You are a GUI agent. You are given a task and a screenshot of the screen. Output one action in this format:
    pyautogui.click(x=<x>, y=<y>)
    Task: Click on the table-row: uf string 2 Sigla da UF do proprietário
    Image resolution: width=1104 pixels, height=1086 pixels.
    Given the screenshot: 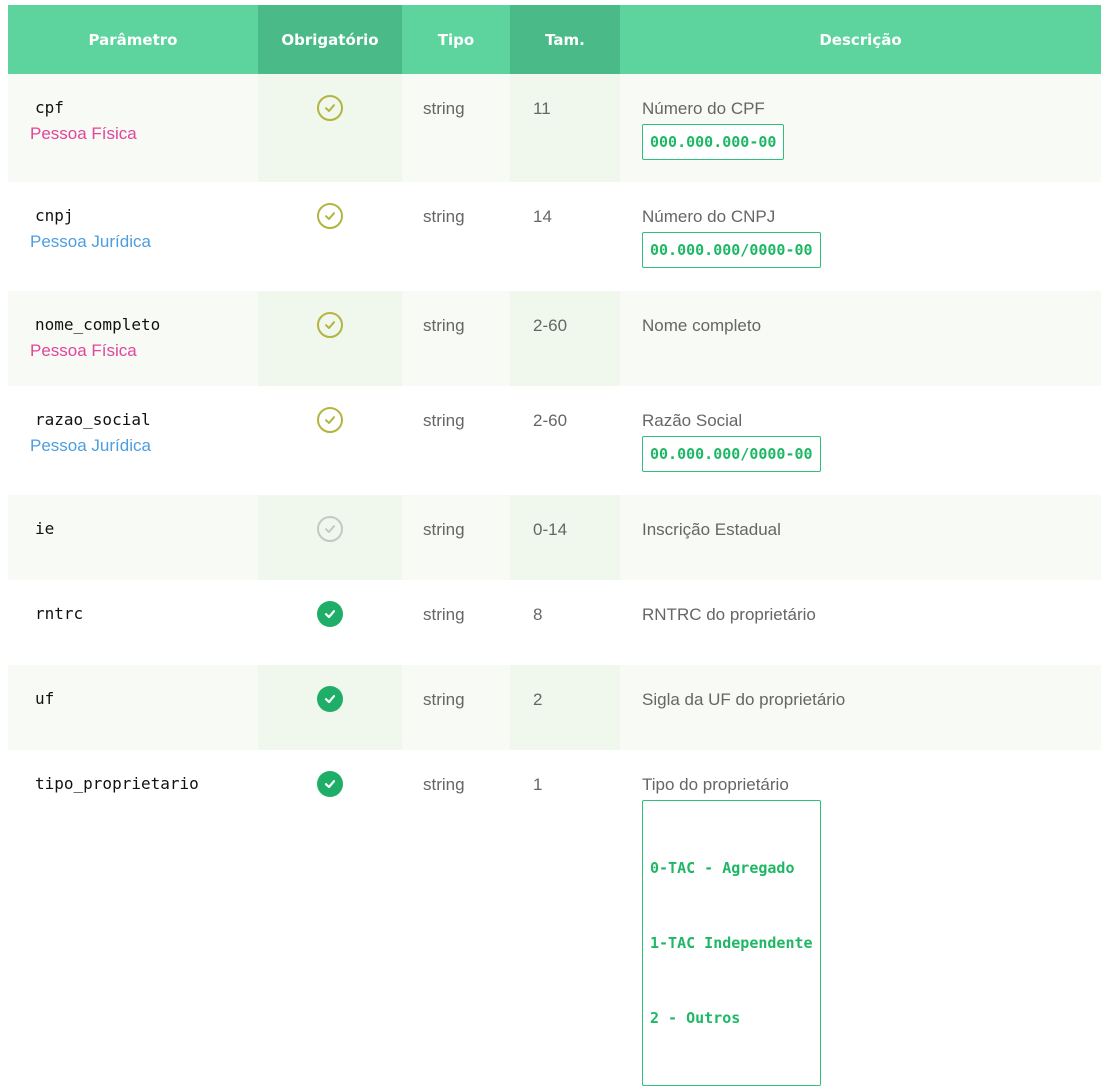 What is the action you would take?
    pyautogui.click(x=554, y=707)
    